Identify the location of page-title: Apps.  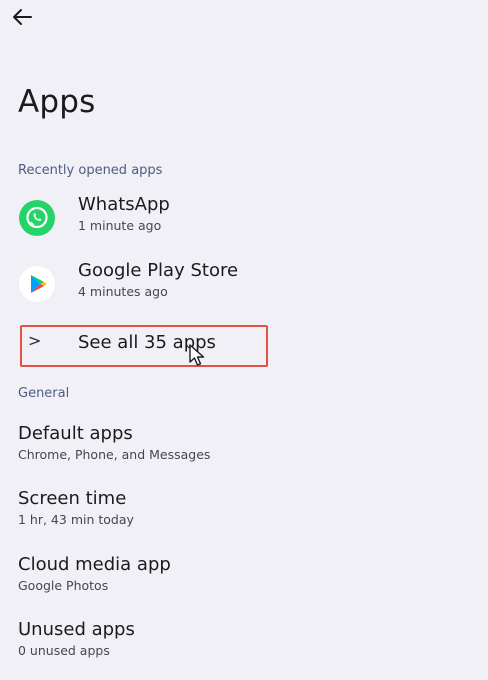
(57, 102).